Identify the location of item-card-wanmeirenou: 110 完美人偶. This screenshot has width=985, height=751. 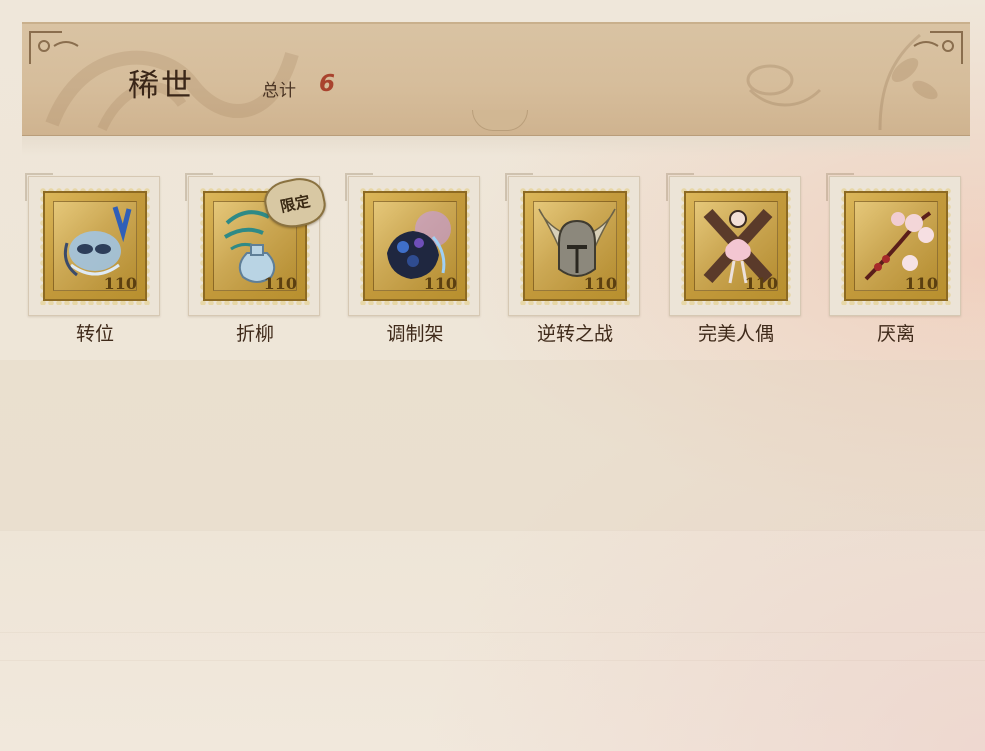
(734, 264).